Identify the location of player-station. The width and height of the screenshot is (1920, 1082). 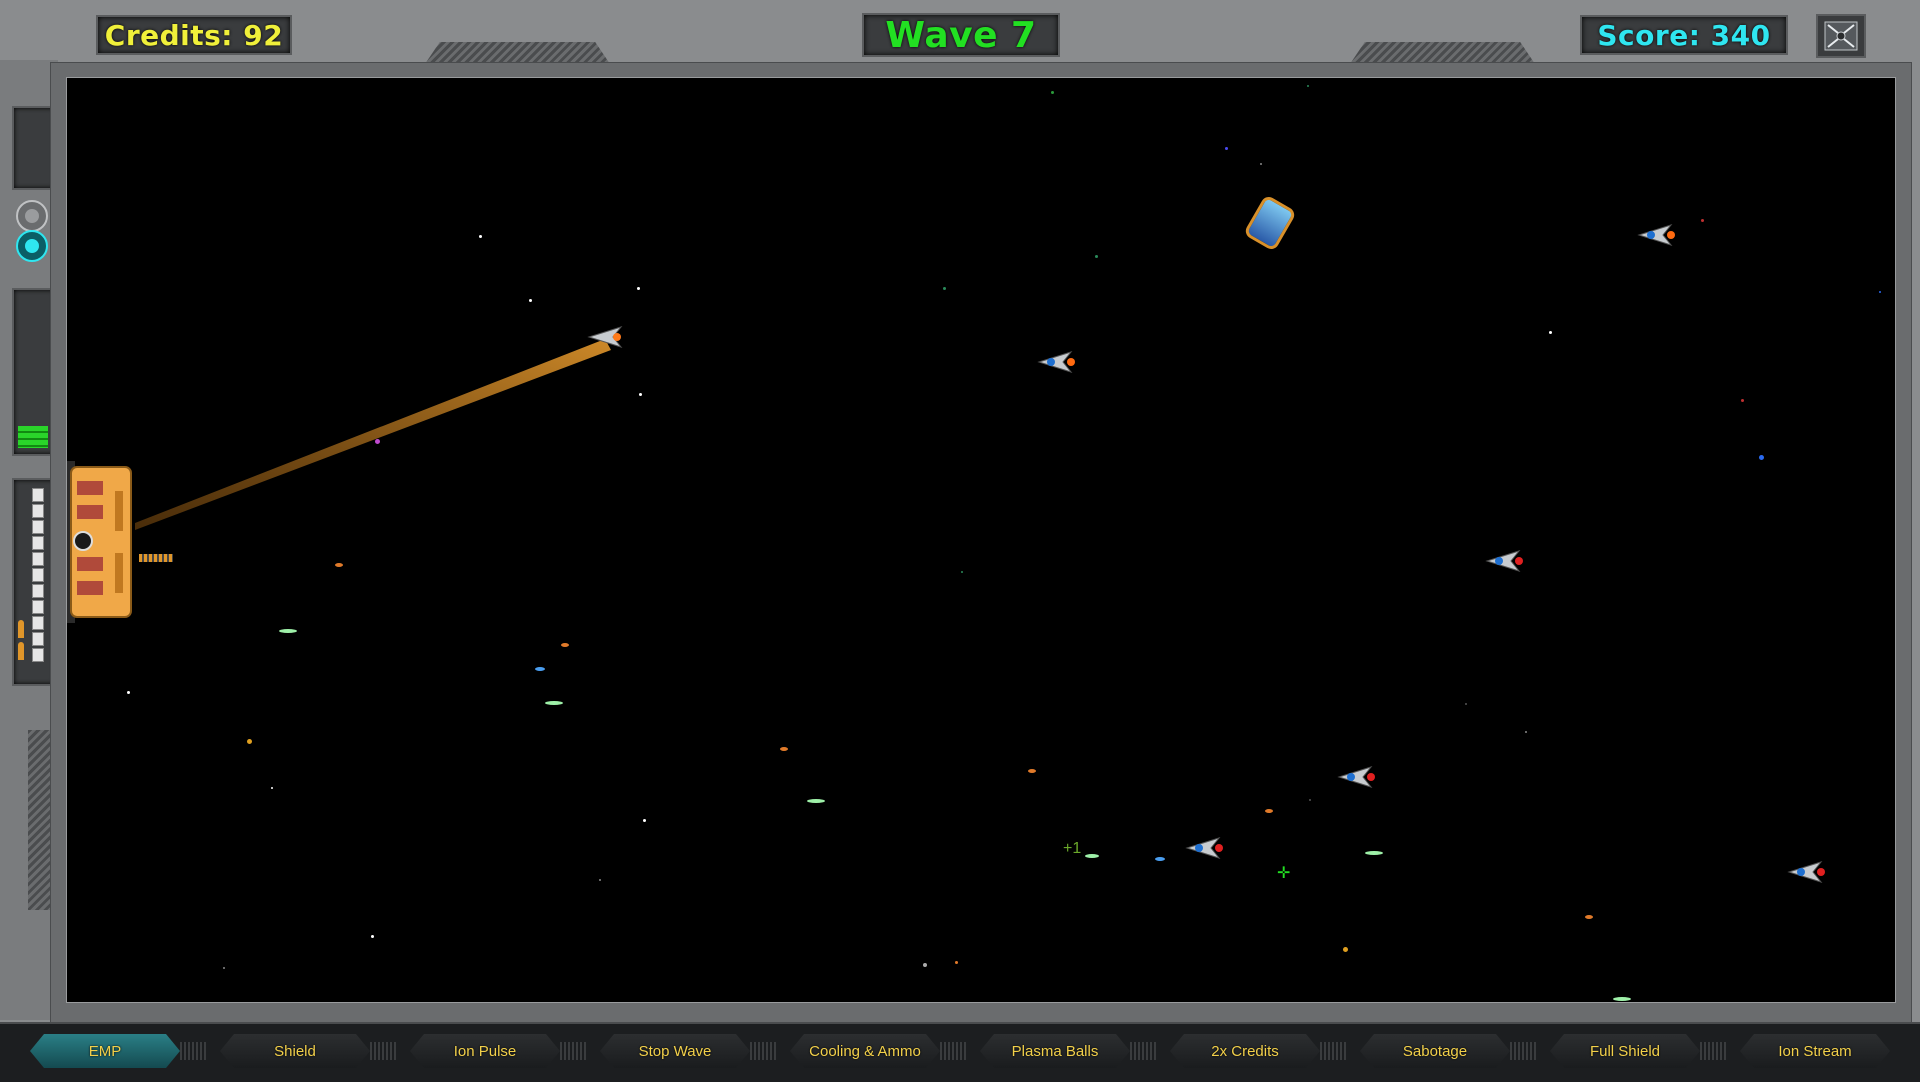
(103, 542).